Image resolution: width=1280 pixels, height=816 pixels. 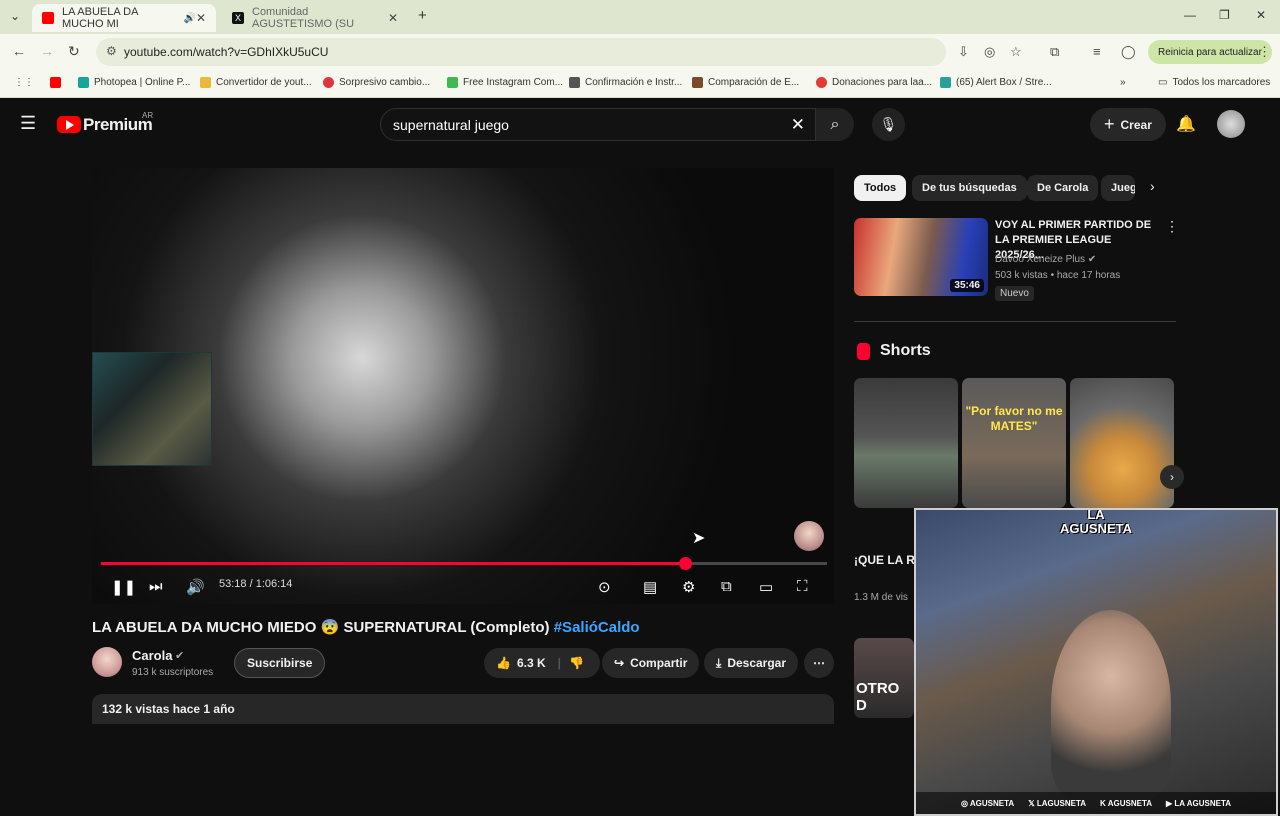 I want to click on document-icon, so click(x=574, y=82).